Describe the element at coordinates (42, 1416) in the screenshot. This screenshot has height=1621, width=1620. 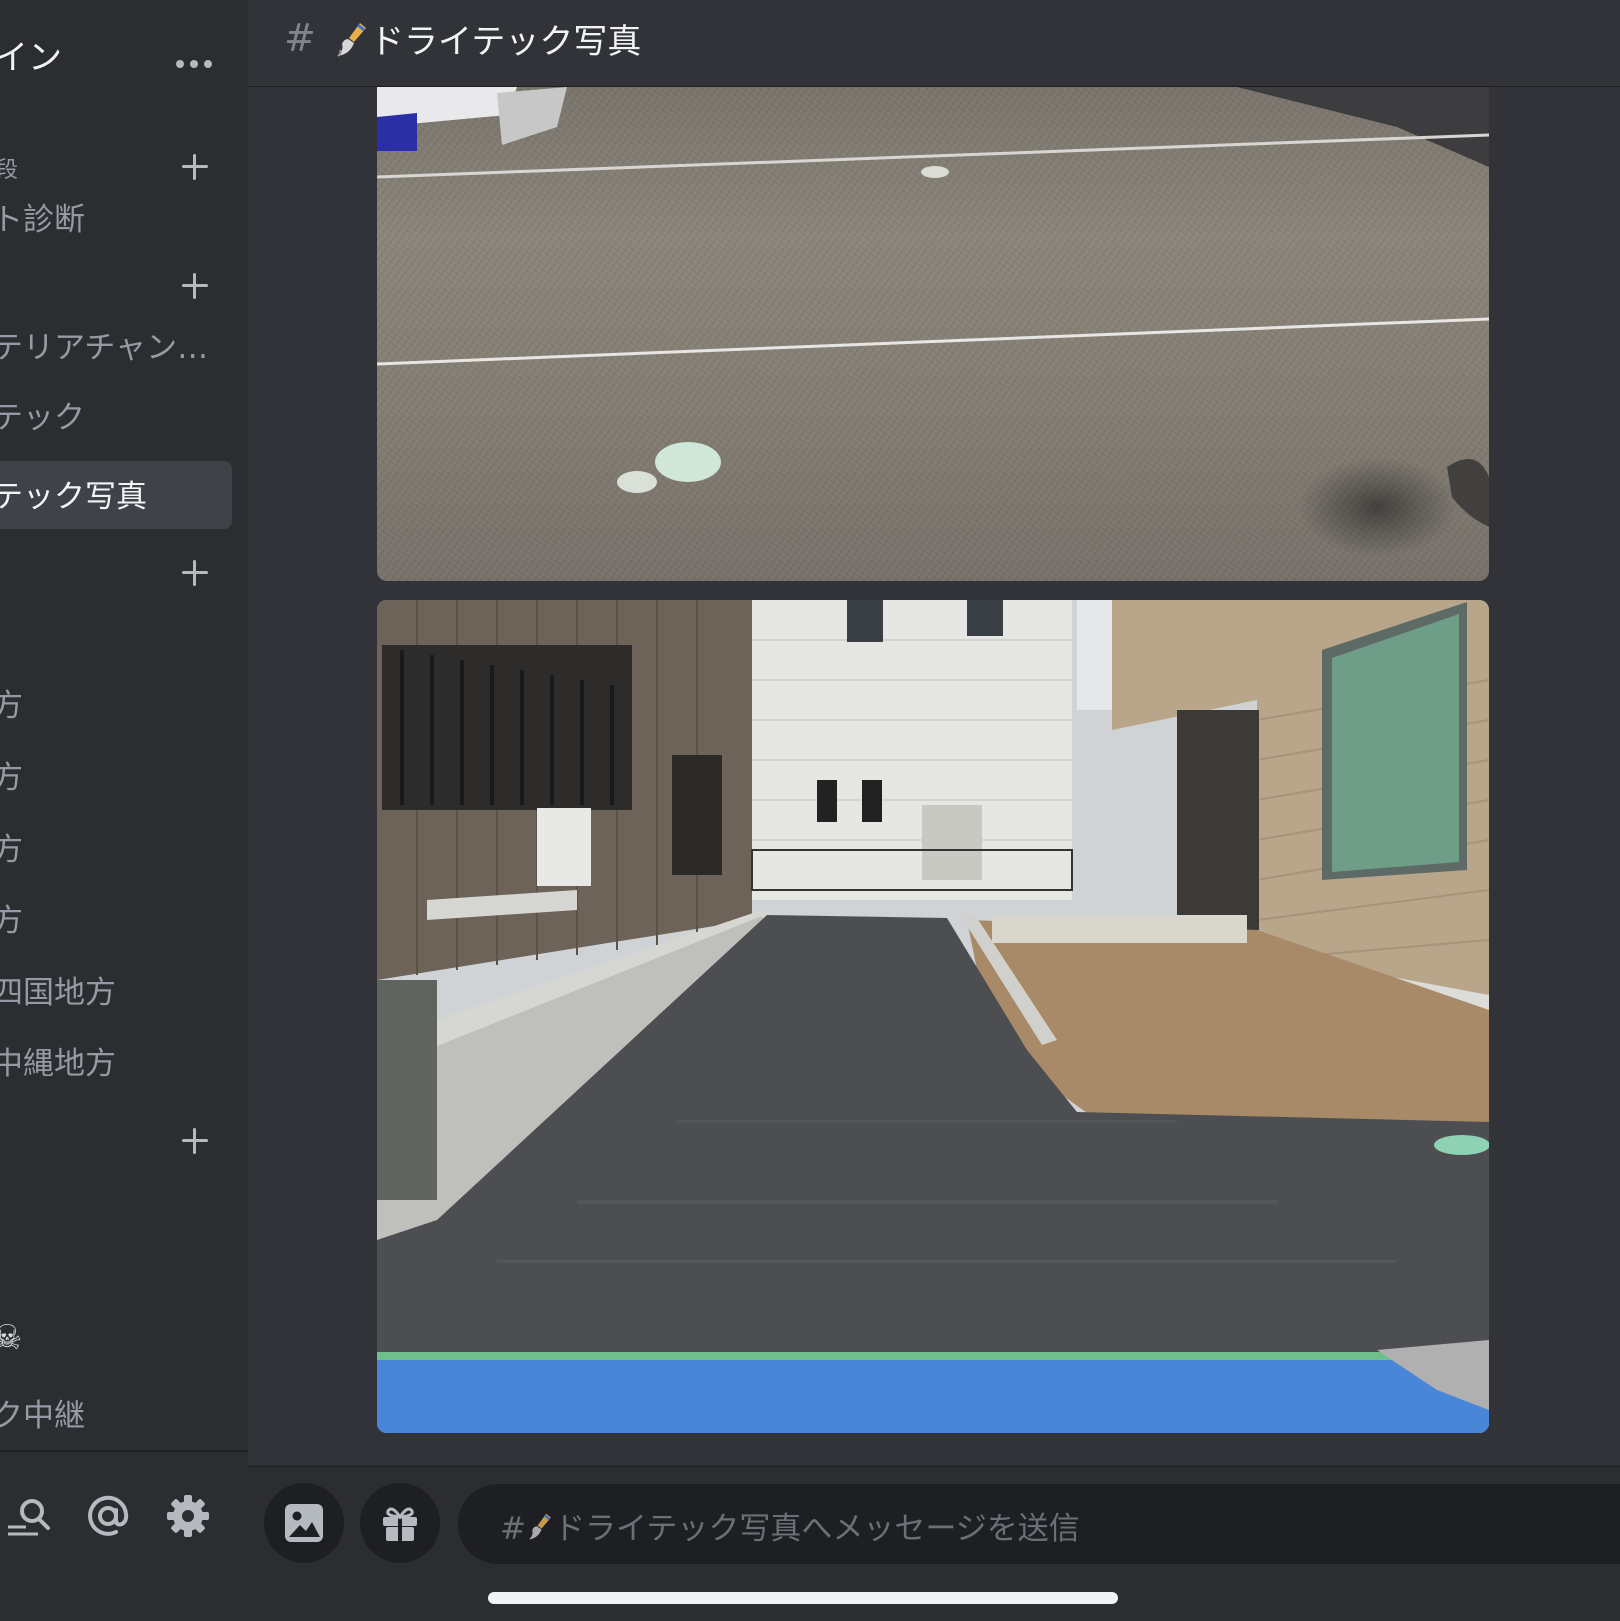
I see `channel-label: ク中継` at that location.